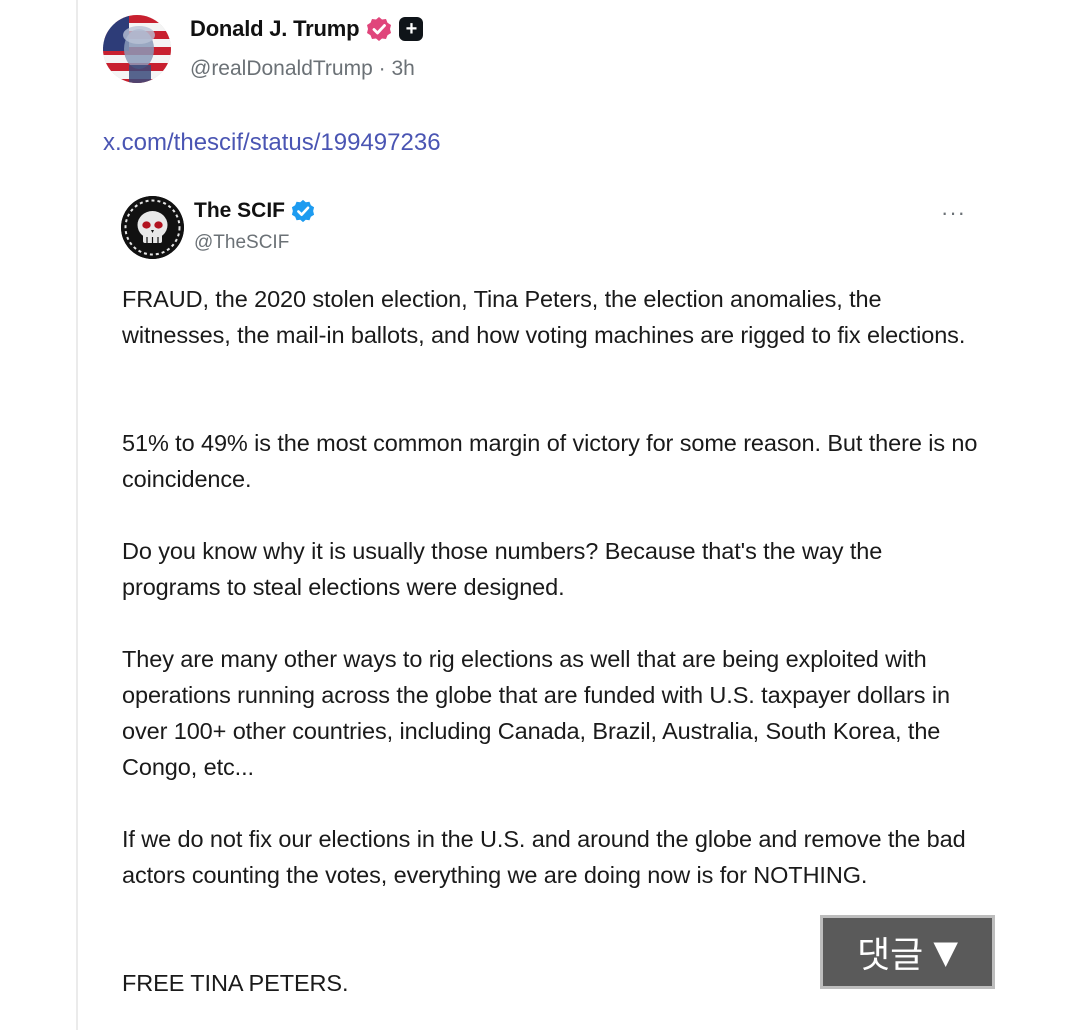  I want to click on quote-author-avatar, so click(152, 227).